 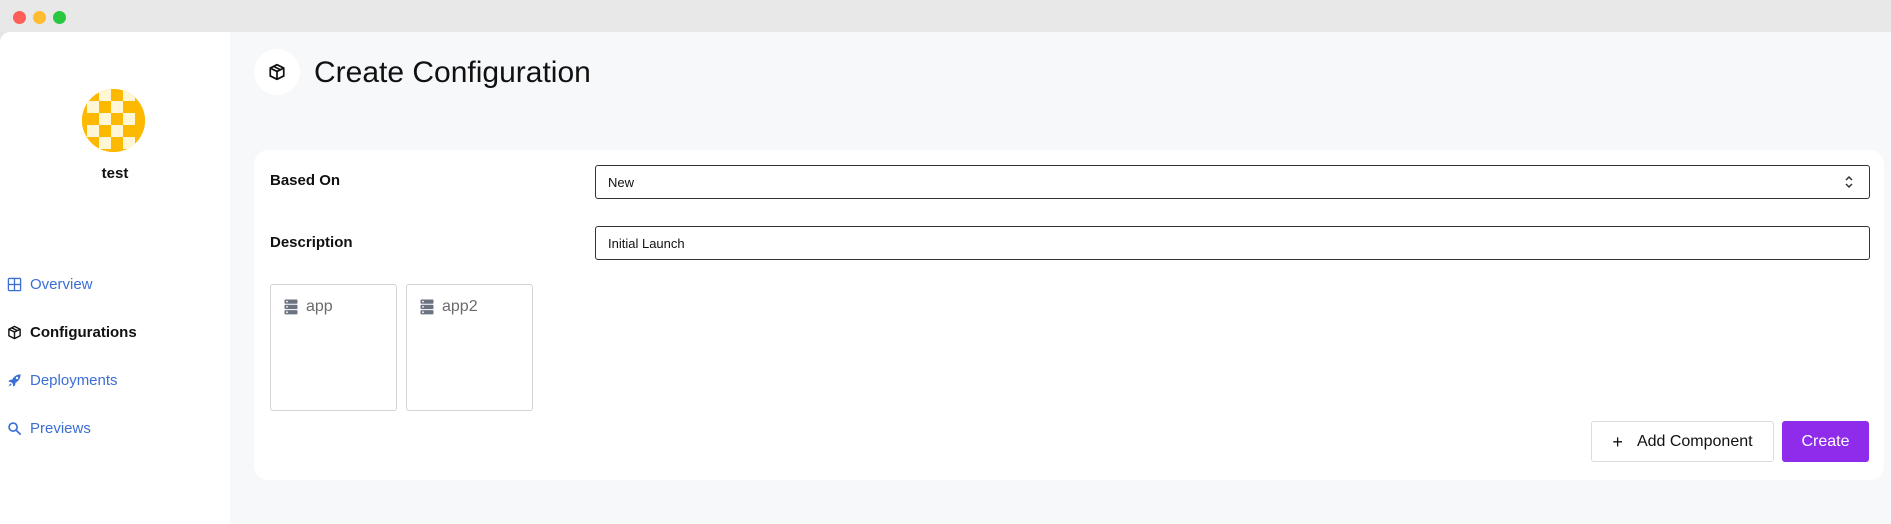 I want to click on description-input, so click(x=1232, y=243).